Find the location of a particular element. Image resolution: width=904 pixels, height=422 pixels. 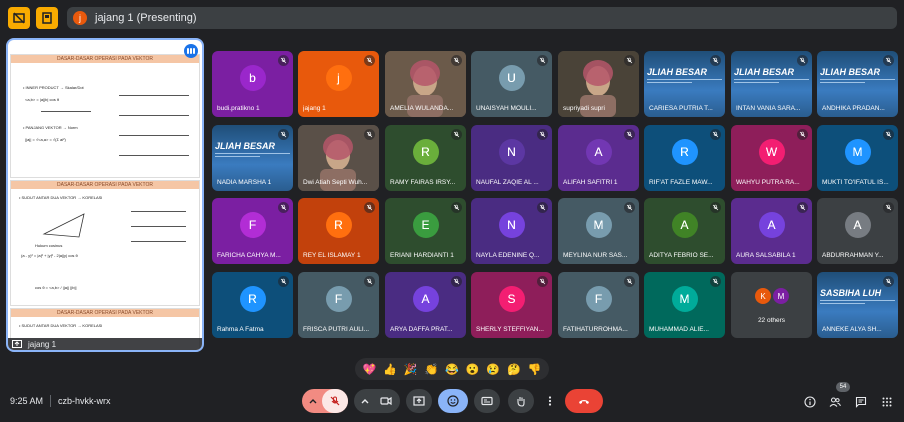

stage-name-bar: jajang 1 is located at coordinates (105, 344).